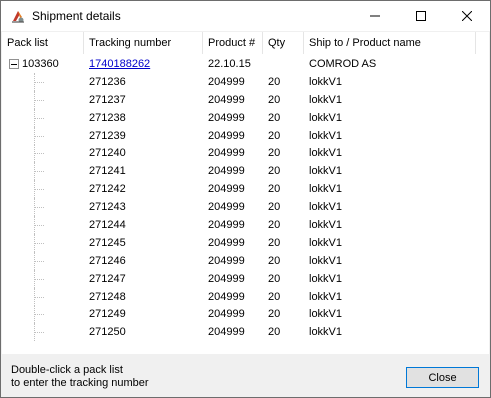  Describe the element at coordinates (143, 64) in the screenshot. I see `tracking-number-link: 1740188262` at that location.